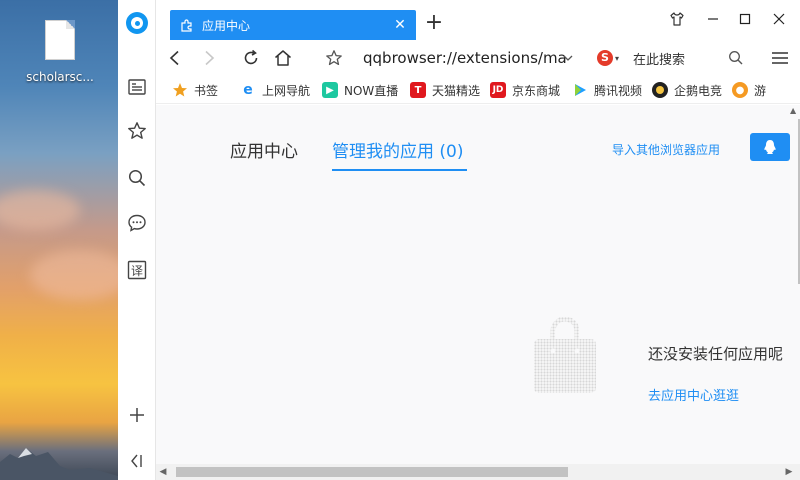 This screenshot has height=480, width=800. I want to click on puzzle-icon, so click(186, 25).